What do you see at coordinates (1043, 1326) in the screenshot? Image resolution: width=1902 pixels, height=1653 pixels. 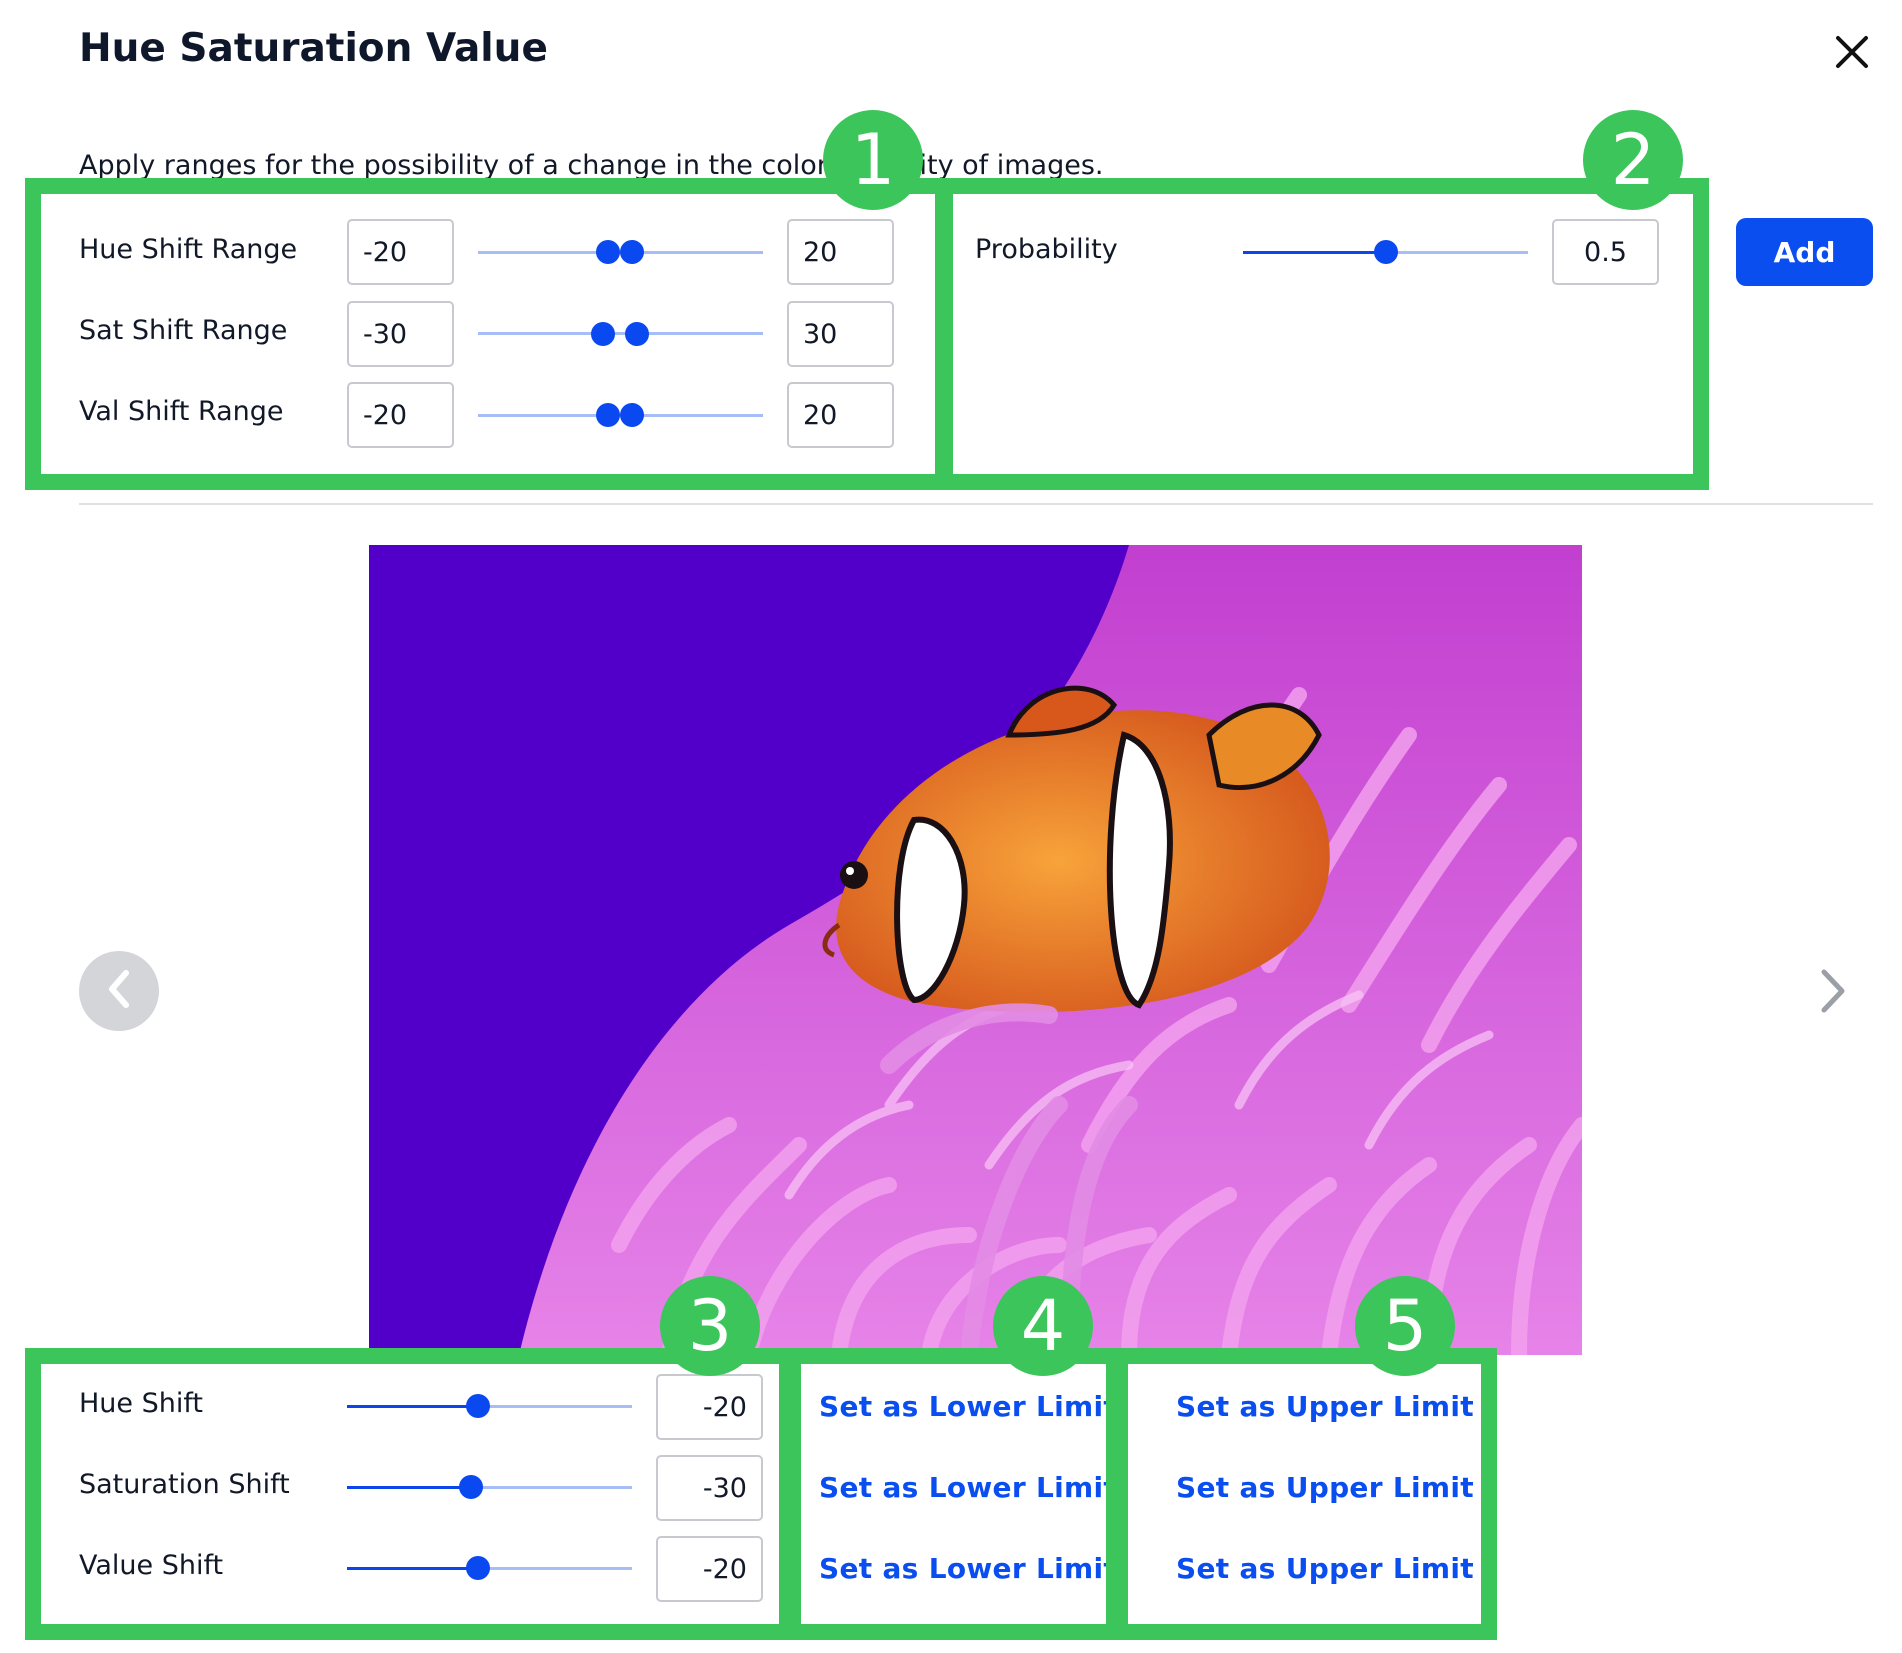 I see `annotation-badge-4: 4` at bounding box center [1043, 1326].